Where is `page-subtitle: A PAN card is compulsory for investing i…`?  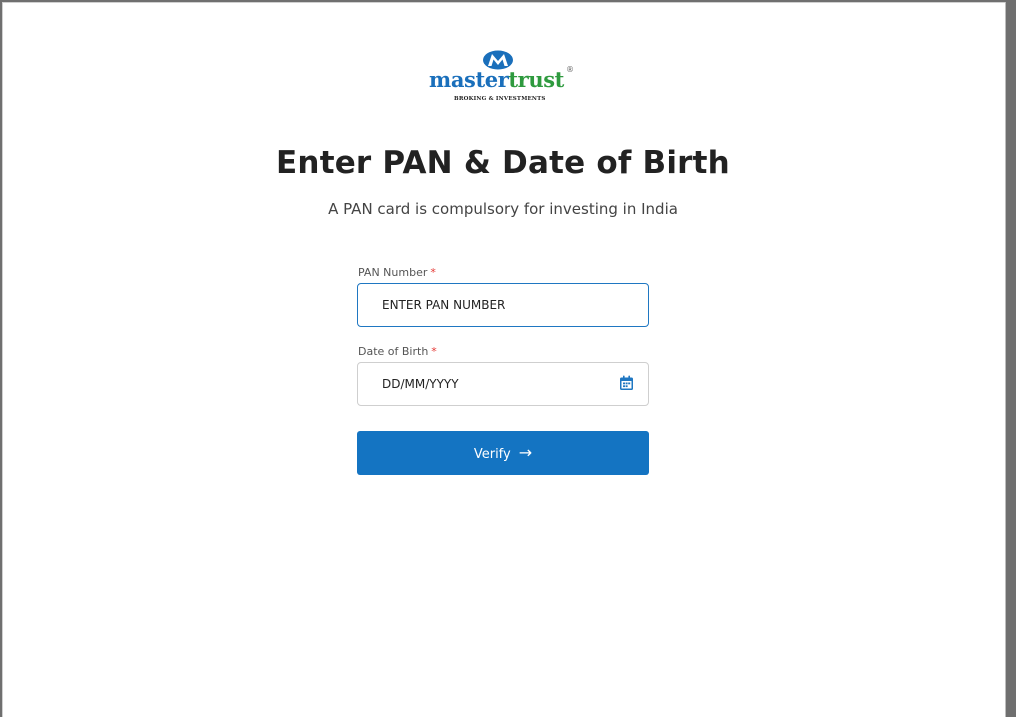
page-subtitle: A PAN card is compulsory for investing i… is located at coordinates (503, 209).